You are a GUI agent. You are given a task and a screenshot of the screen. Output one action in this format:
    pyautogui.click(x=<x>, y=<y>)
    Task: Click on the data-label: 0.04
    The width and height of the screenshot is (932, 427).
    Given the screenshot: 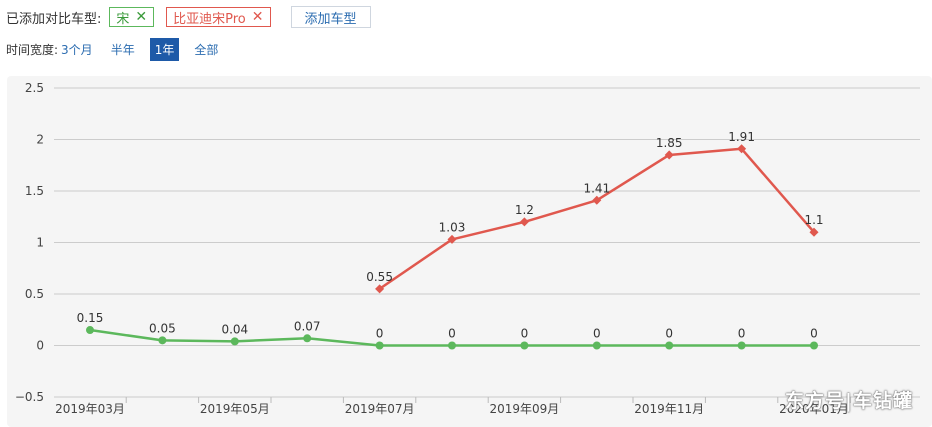 What is the action you would take?
    pyautogui.click(x=234, y=329)
    